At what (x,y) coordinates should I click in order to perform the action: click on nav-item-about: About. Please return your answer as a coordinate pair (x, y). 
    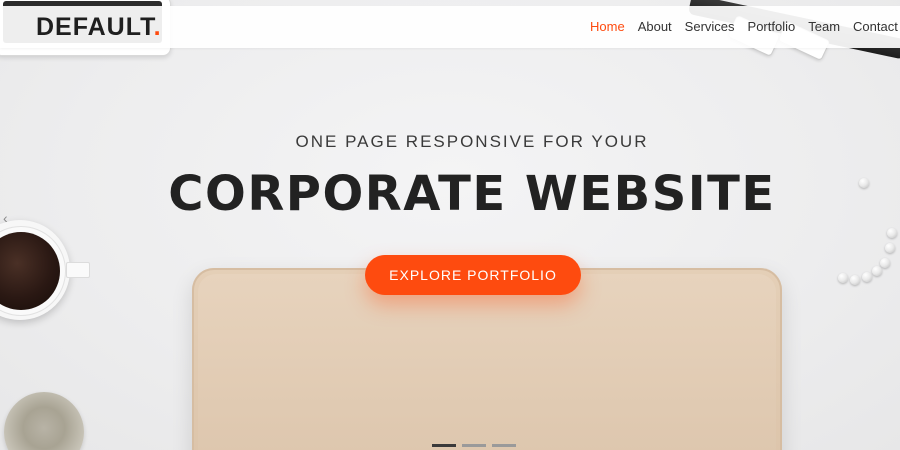
    Looking at the image, I should click on (655, 26).